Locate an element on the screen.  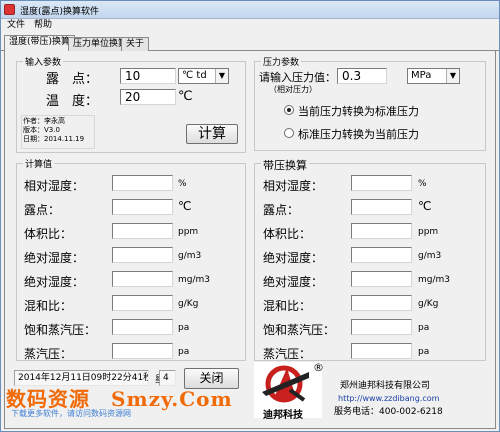
result-value-abs-humidity-g is located at coordinates (142, 255).